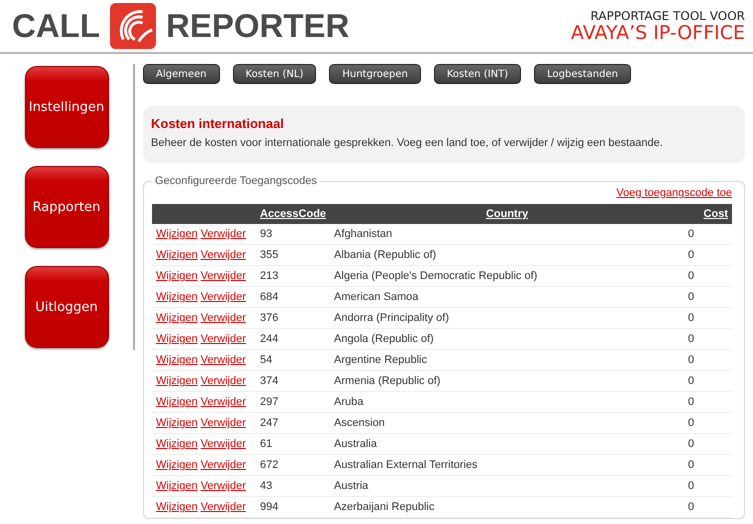  I want to click on table-cell: 374, so click(269, 381).